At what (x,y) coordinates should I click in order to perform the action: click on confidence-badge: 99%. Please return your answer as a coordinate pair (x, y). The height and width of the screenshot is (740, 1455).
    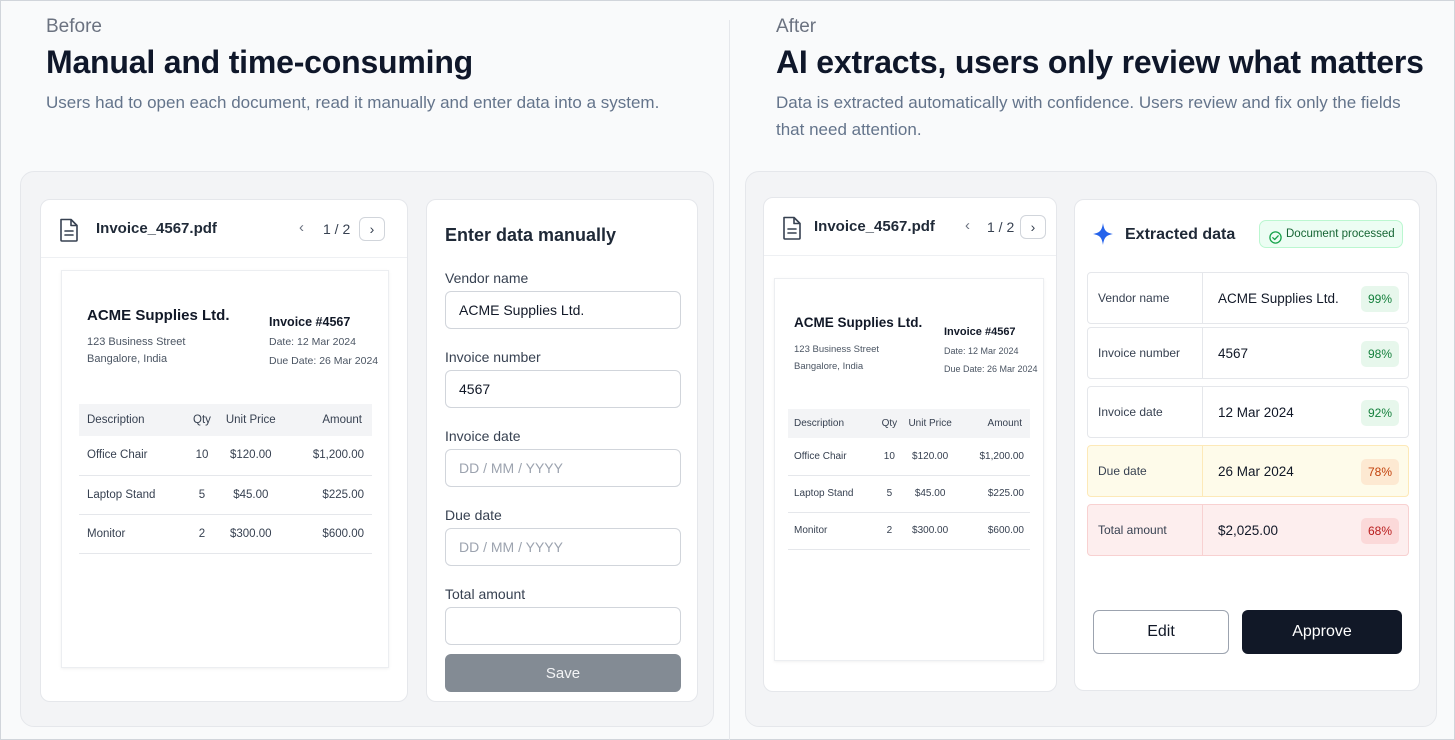
    Looking at the image, I should click on (1380, 299).